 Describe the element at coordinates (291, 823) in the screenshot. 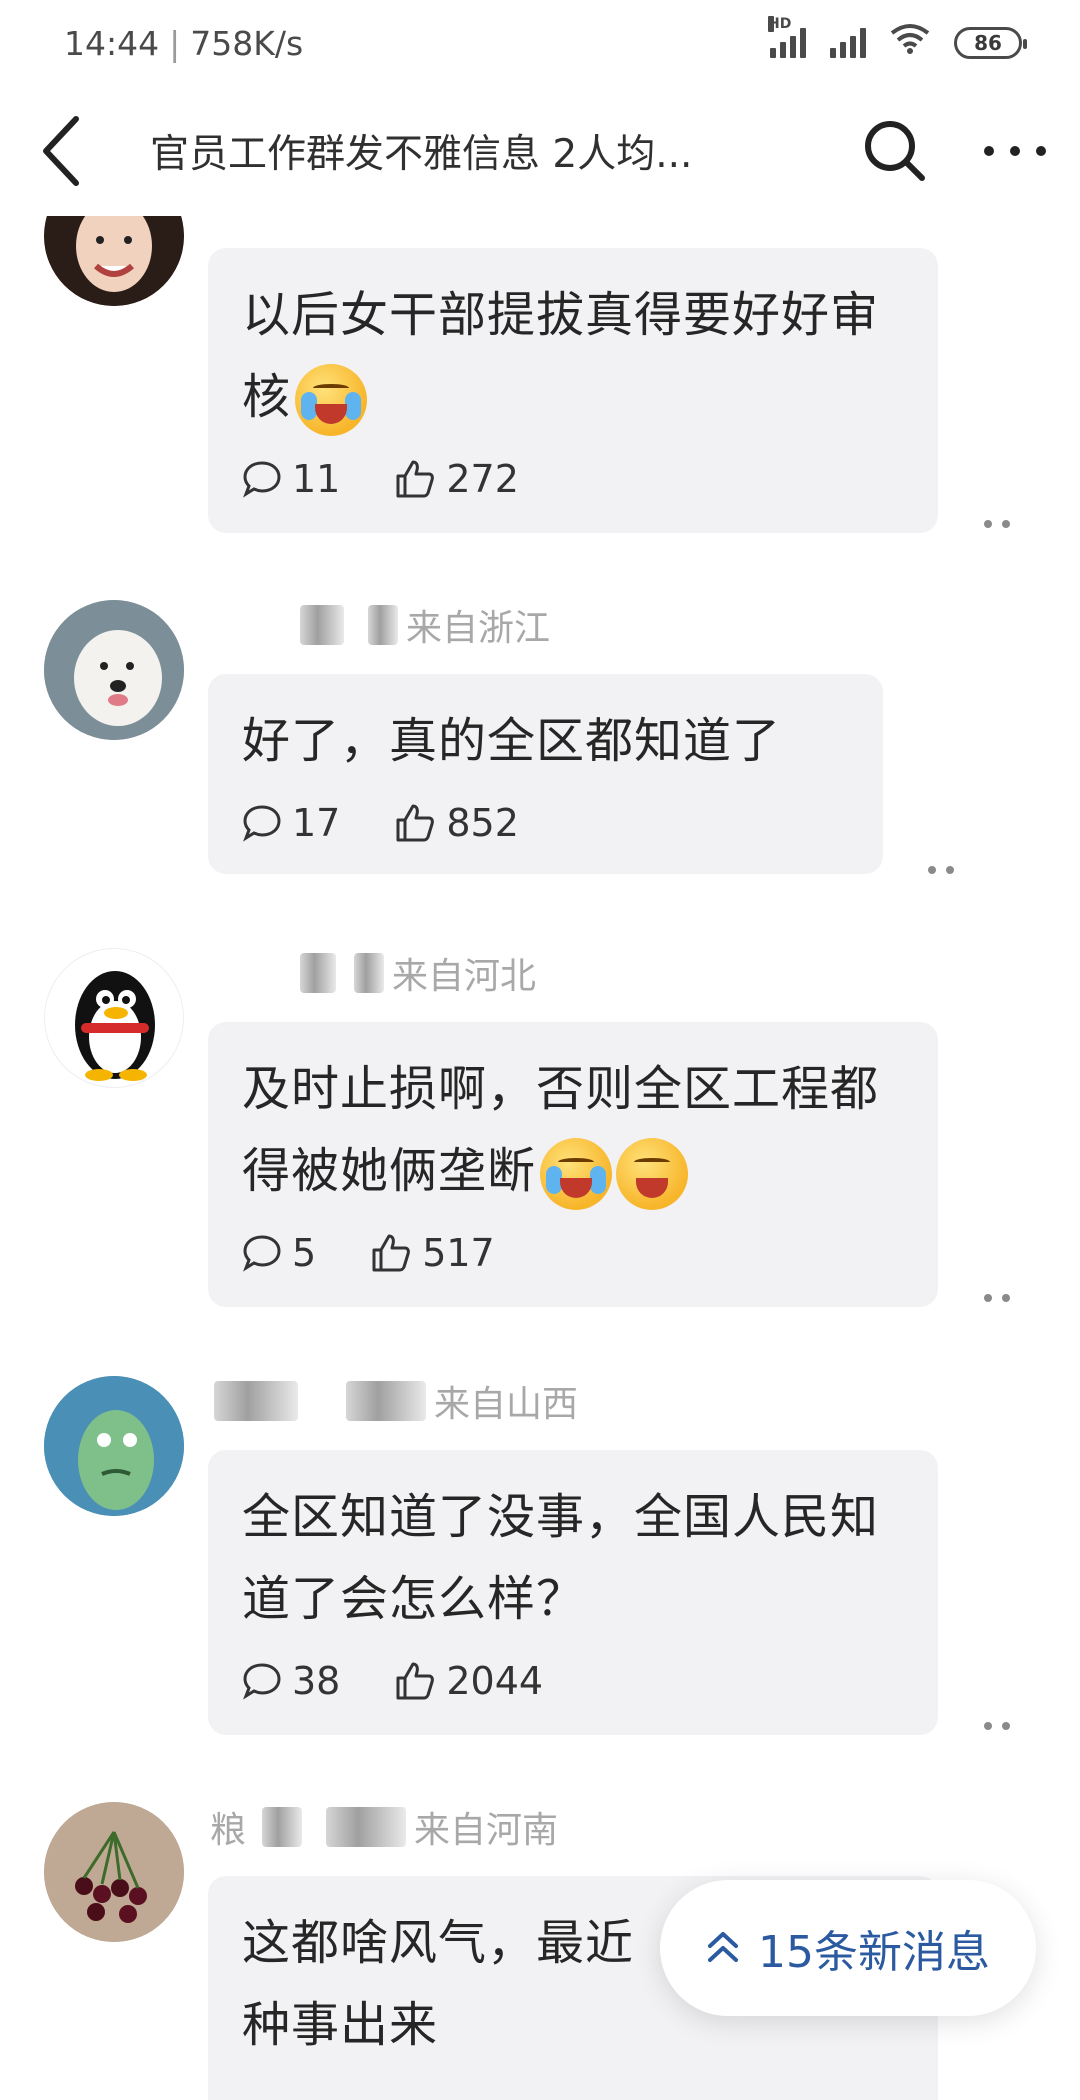

I see `reply-button: 17` at that location.